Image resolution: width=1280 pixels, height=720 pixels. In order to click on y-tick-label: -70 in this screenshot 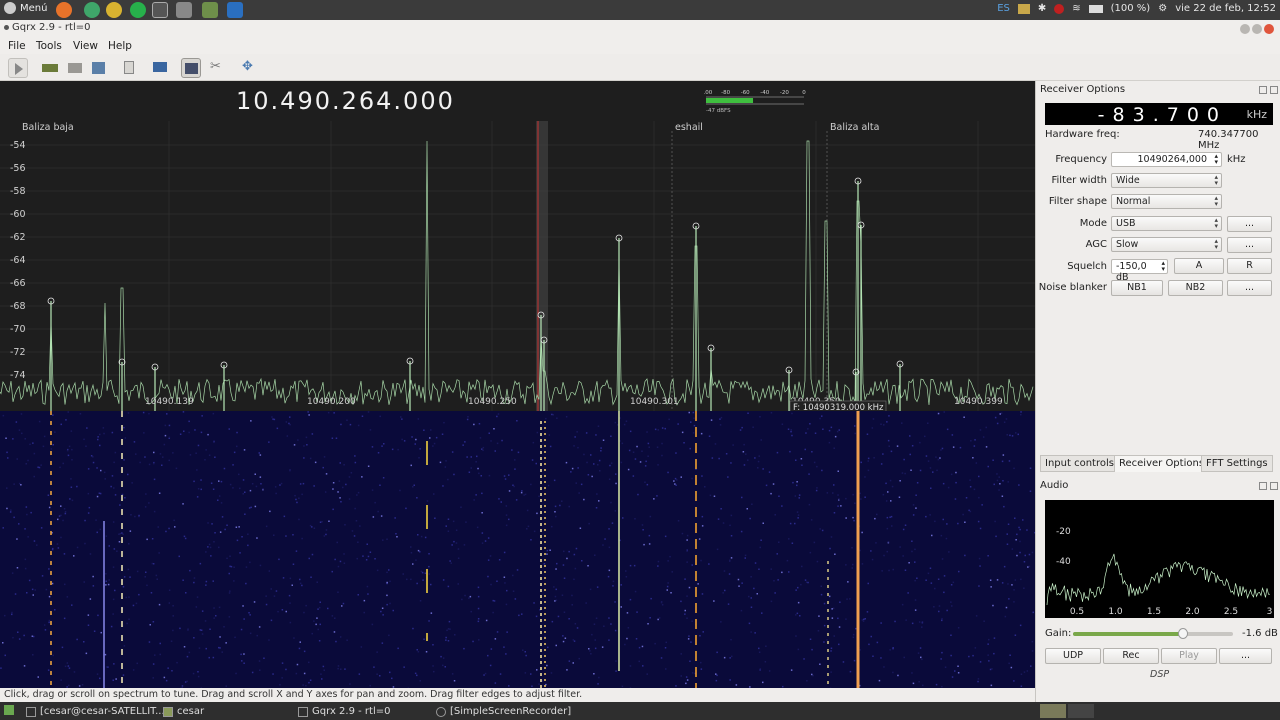, I will do `click(18, 329)`.